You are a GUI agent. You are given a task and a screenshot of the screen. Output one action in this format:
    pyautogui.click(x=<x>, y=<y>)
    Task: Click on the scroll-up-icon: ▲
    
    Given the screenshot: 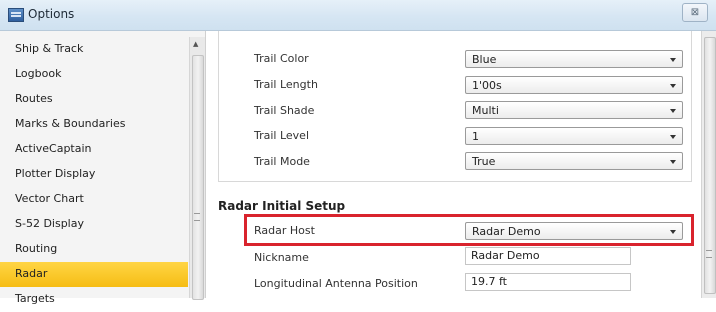 What is the action you would take?
    pyautogui.click(x=195, y=44)
    